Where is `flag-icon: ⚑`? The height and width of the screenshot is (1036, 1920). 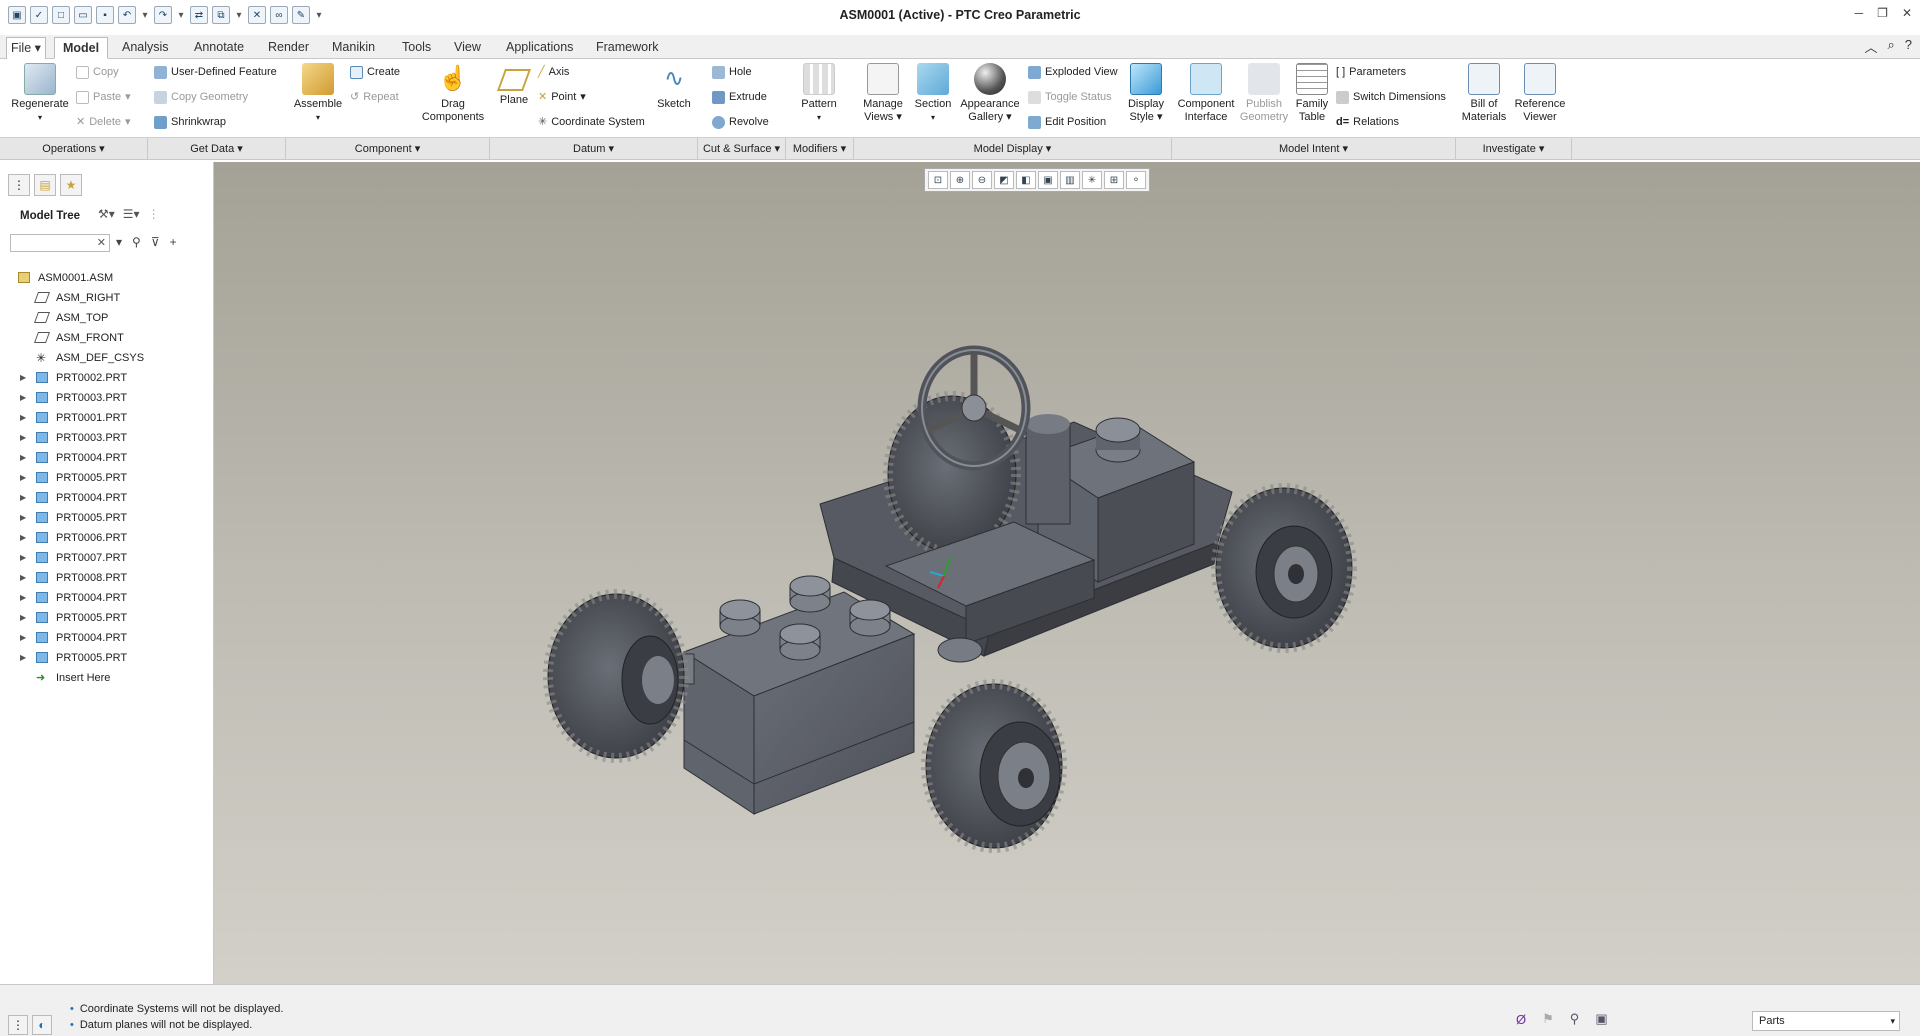 flag-icon: ⚑ is located at coordinates (1548, 1019).